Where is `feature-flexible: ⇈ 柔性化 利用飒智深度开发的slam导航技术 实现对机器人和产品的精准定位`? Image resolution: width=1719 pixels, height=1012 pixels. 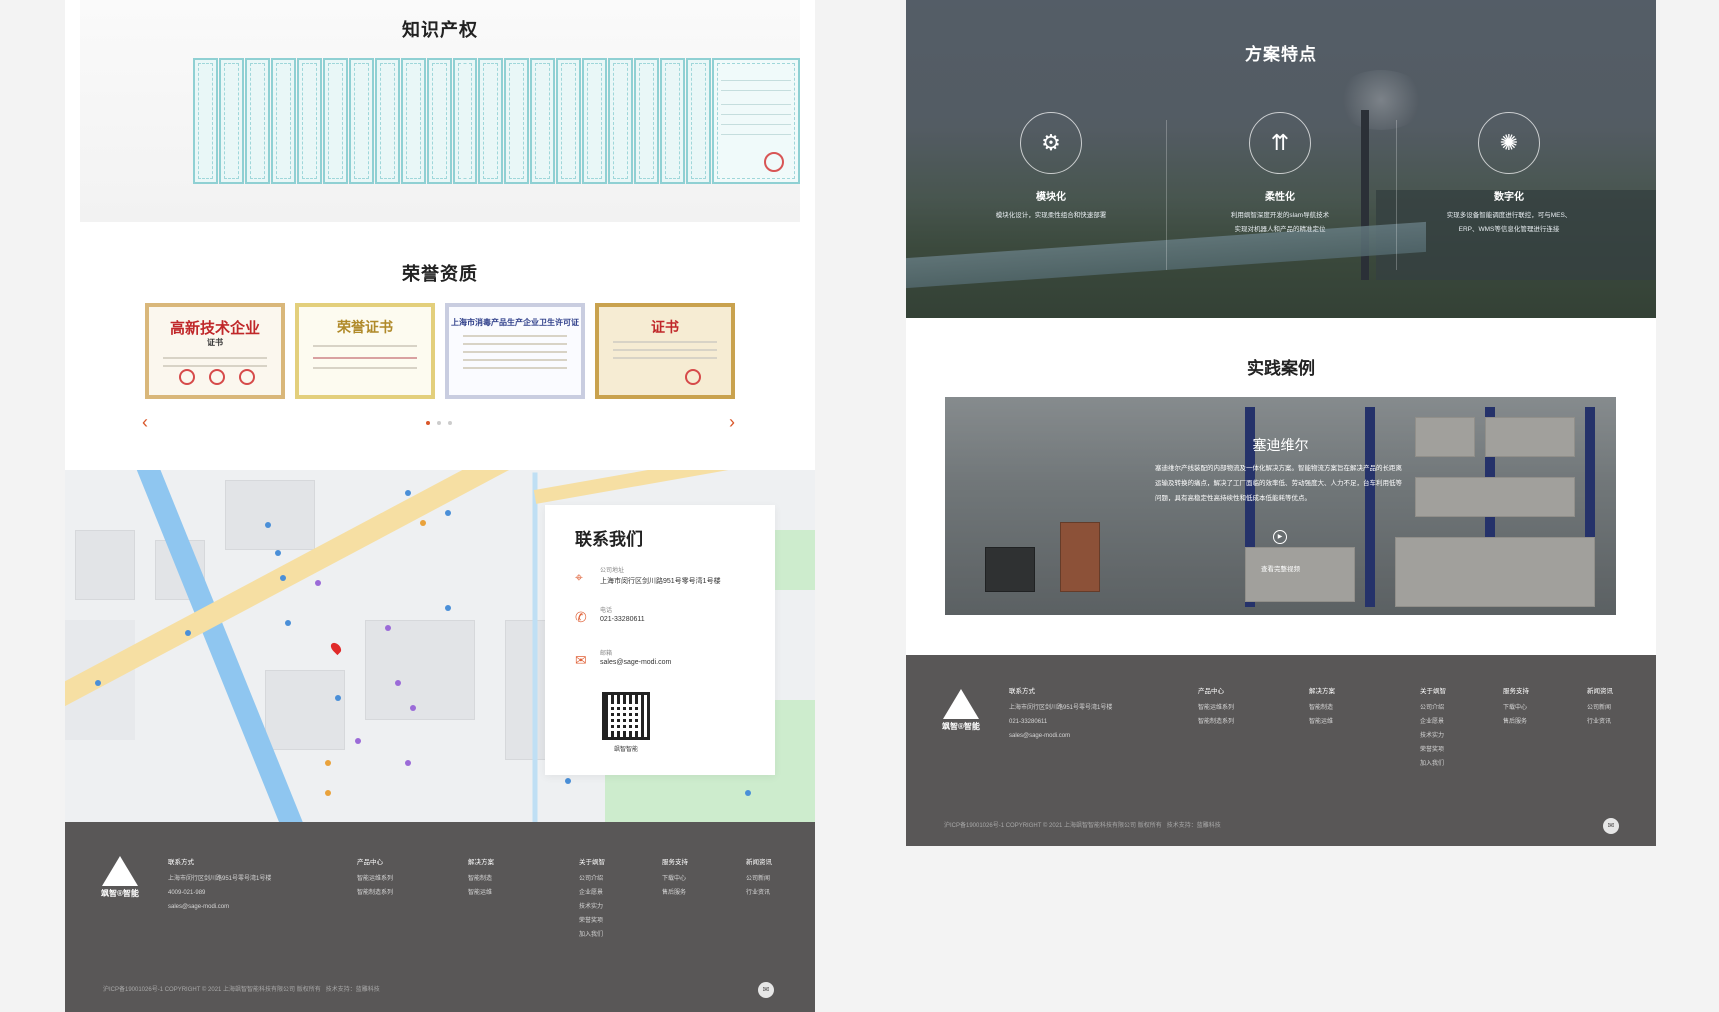
feature-flexible: ⇈ 柔性化 利用飒智深度开发的slam导航技术 实现对机器人和产品的精准定位 is located at coordinates (1280, 174).